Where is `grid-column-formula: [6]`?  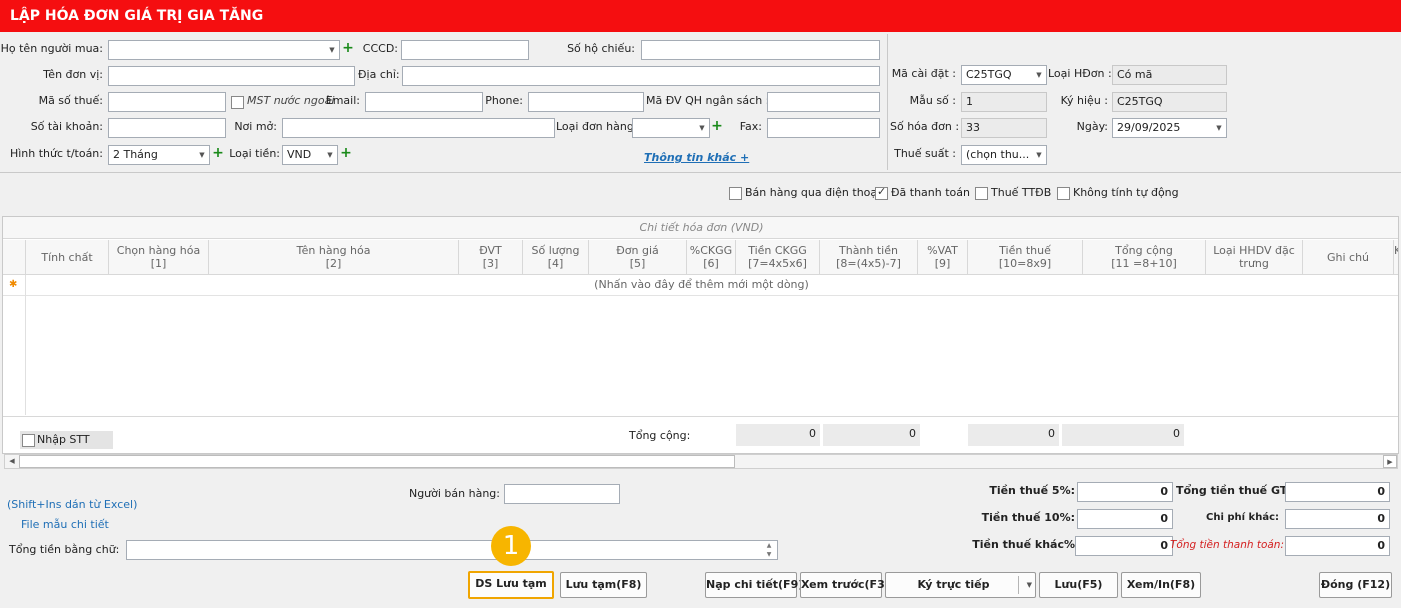
grid-column-formula: [6] is located at coordinates (711, 263).